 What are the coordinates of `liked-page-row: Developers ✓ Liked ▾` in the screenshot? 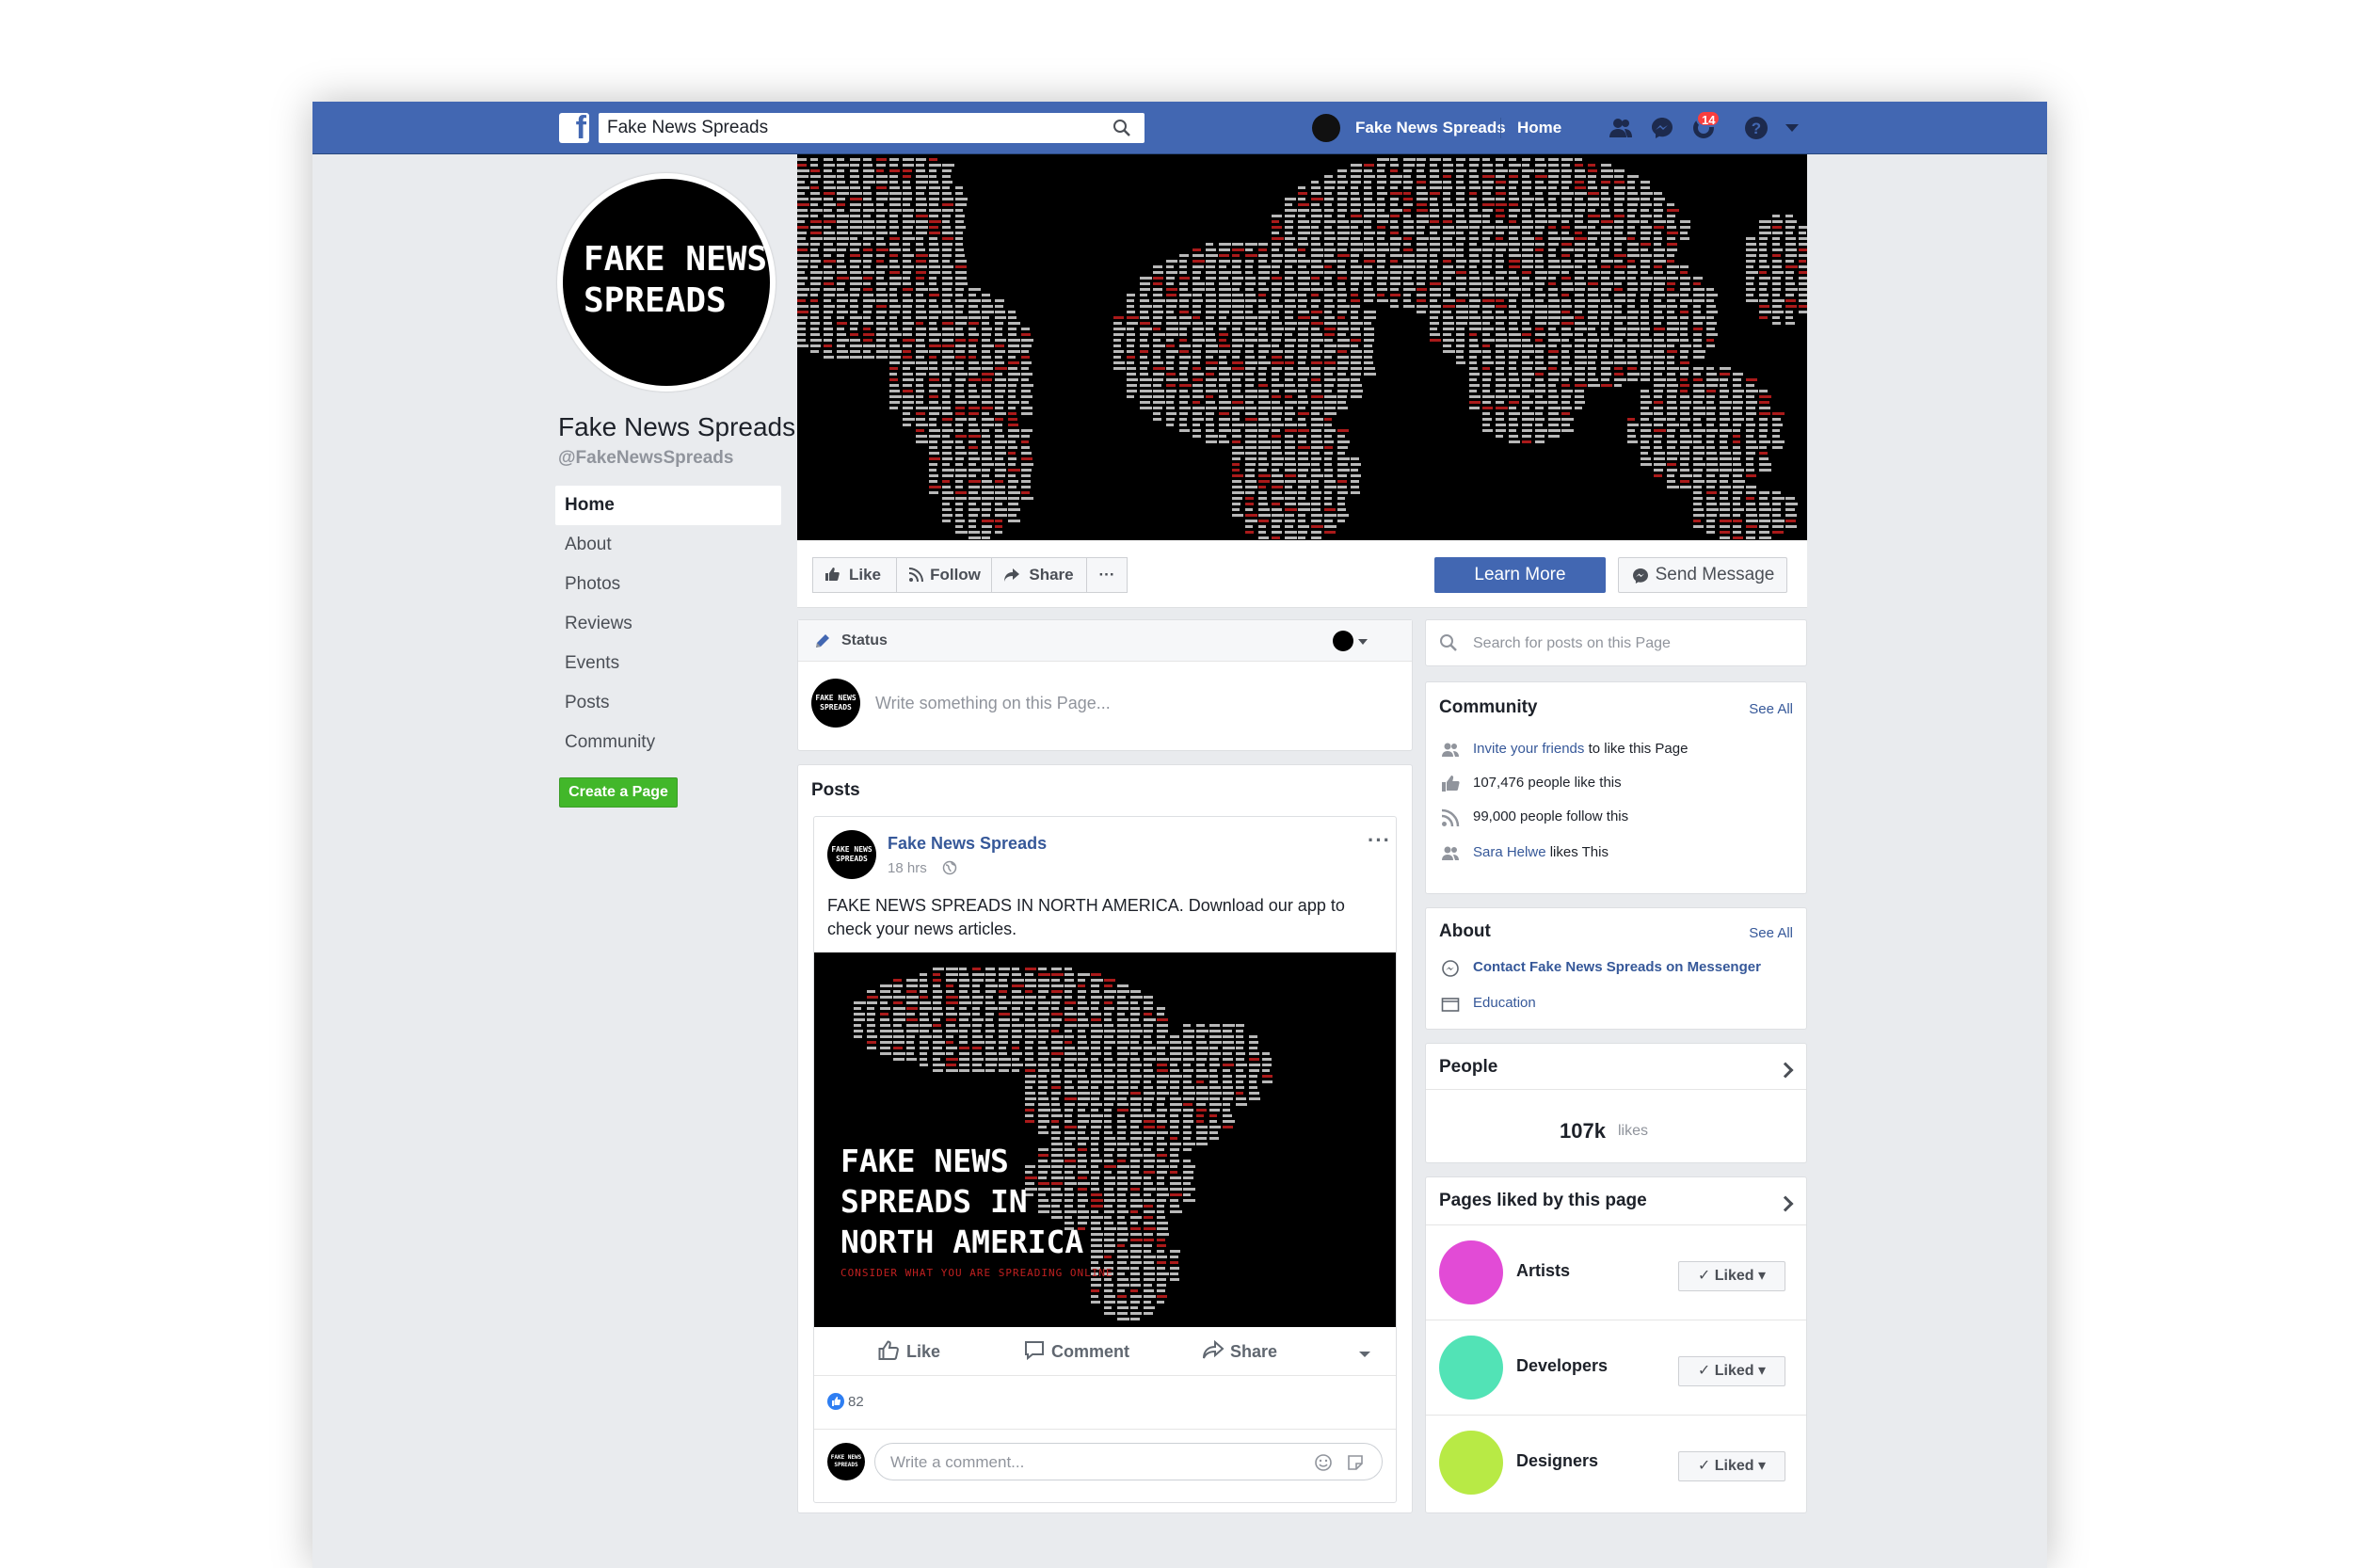 It's located at (1616, 1367).